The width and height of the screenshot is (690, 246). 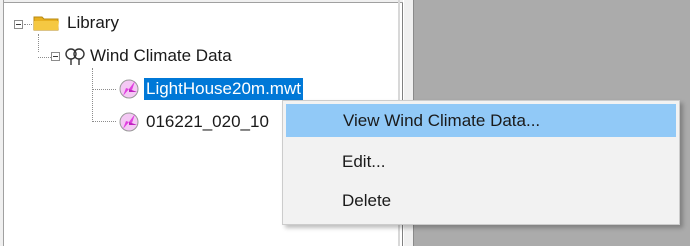 What do you see at coordinates (367, 200) in the screenshot?
I see `menu-item-label: Delete` at bounding box center [367, 200].